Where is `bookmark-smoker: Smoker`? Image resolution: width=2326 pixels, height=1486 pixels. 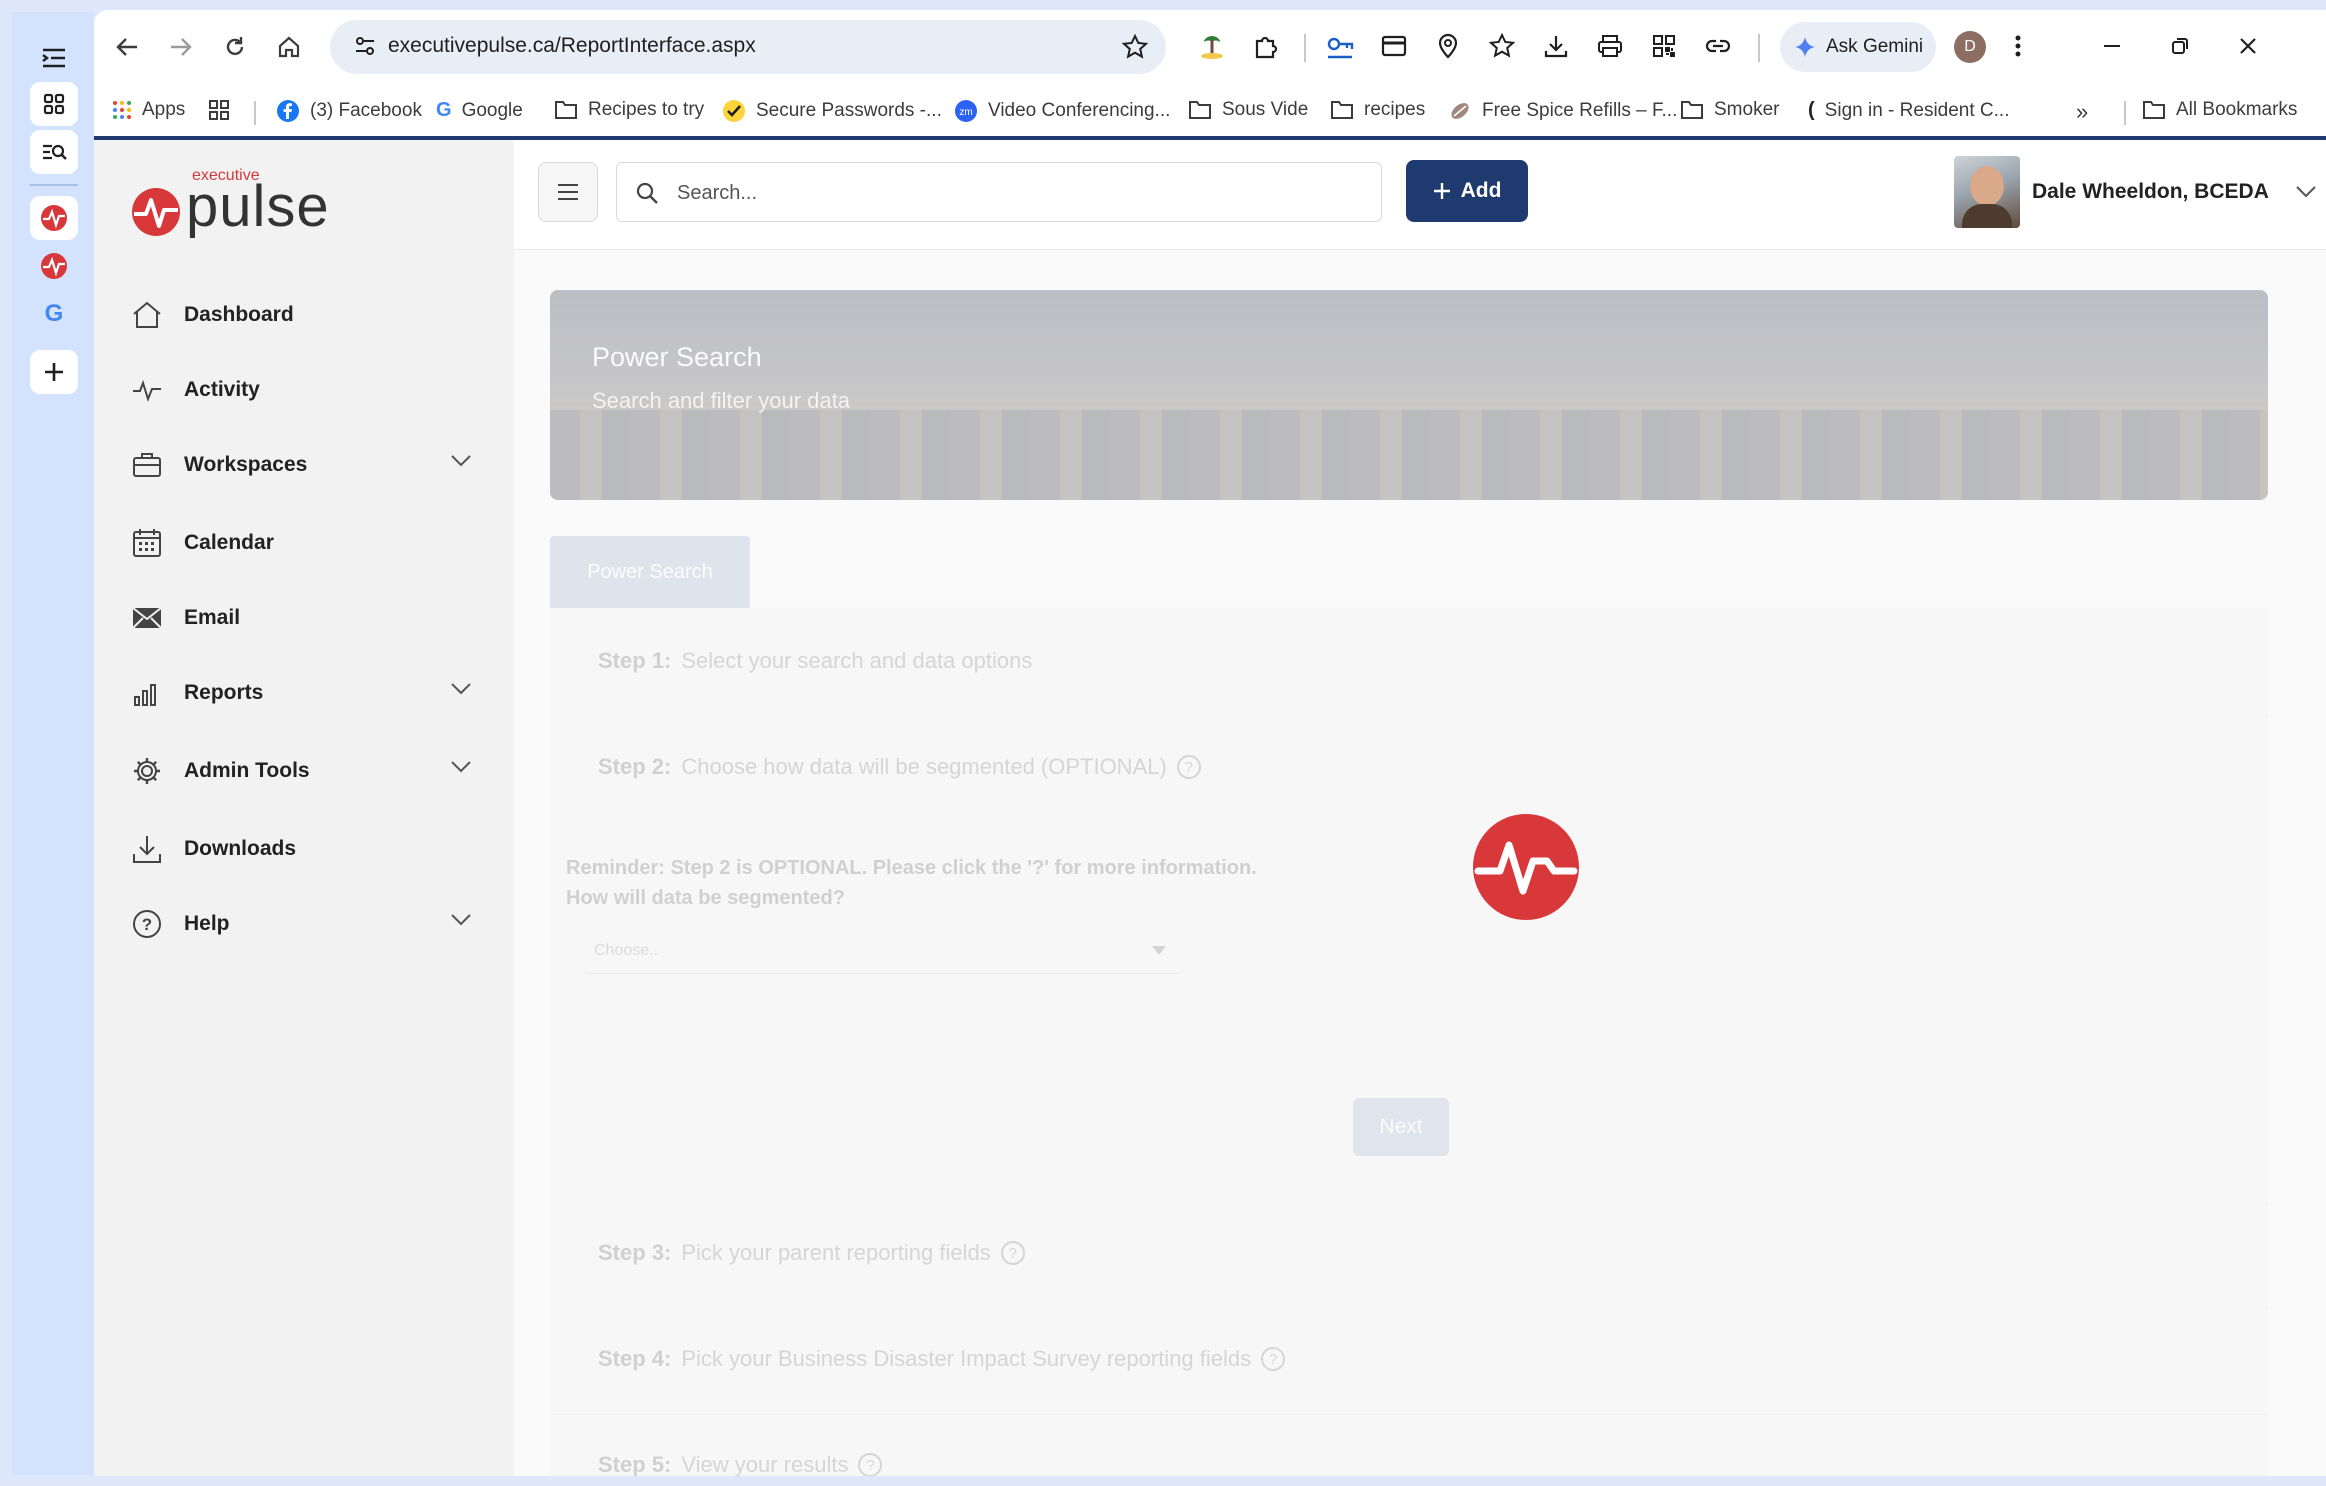 bookmark-smoker: Smoker is located at coordinates (1729, 110).